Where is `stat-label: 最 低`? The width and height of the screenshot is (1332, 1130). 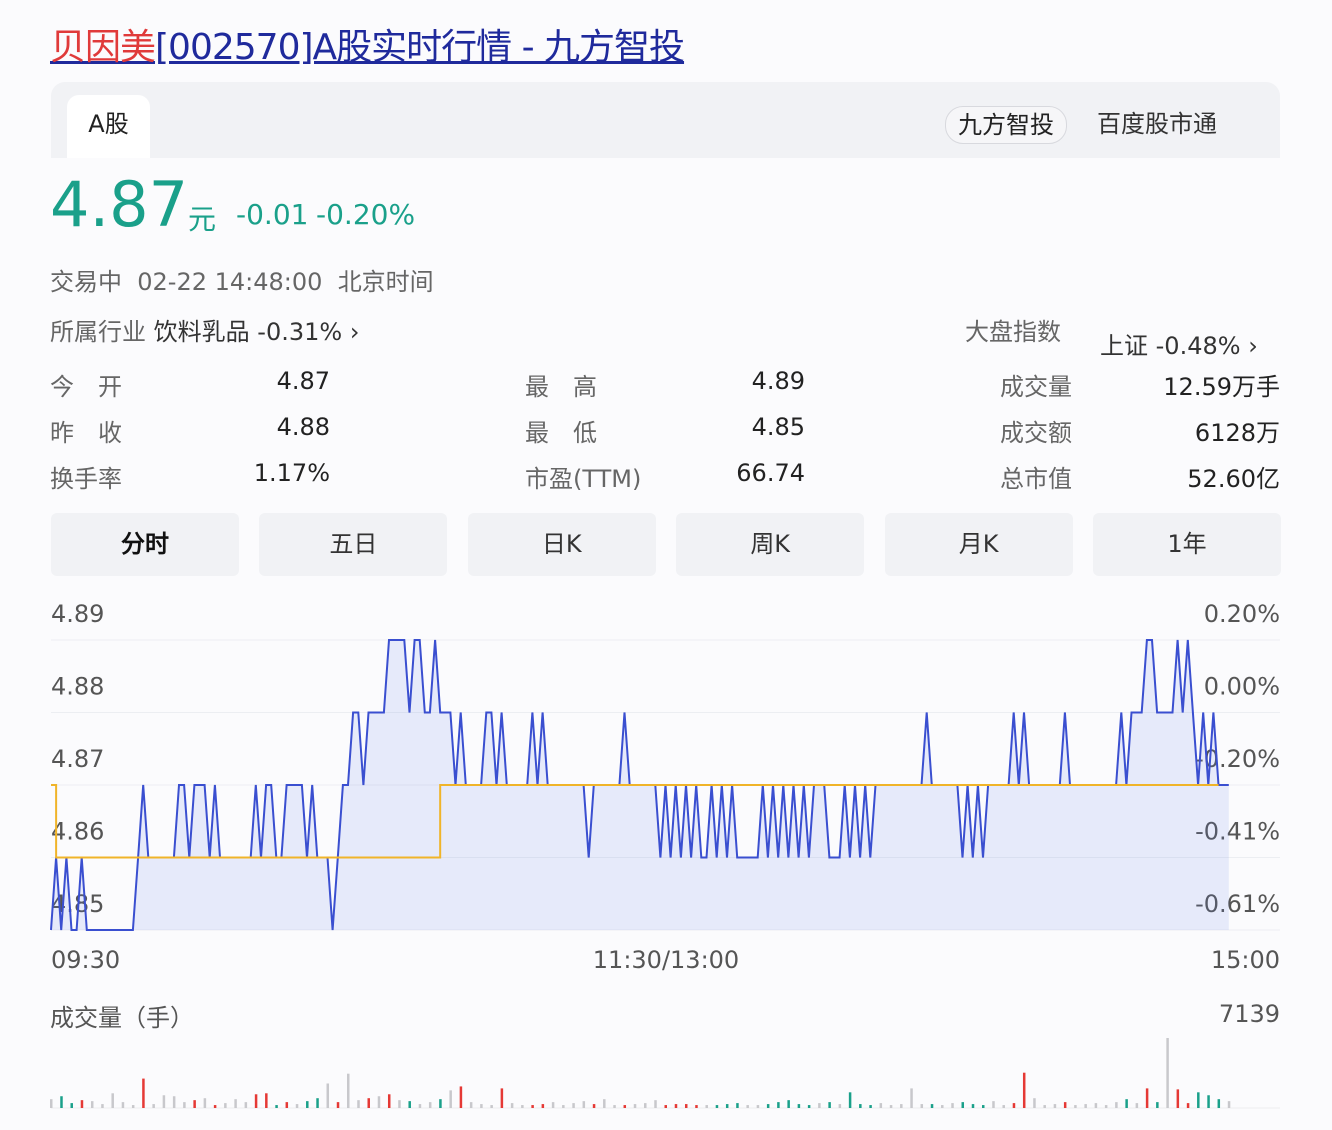
stat-label: 最 低 is located at coordinates (561, 433).